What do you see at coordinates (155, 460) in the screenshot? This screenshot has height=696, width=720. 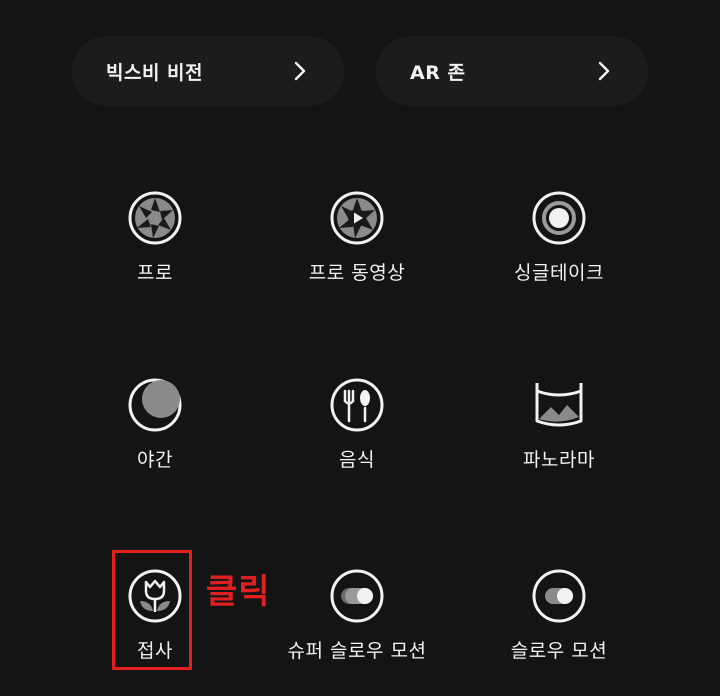 I see `mode-label: 야간` at bounding box center [155, 460].